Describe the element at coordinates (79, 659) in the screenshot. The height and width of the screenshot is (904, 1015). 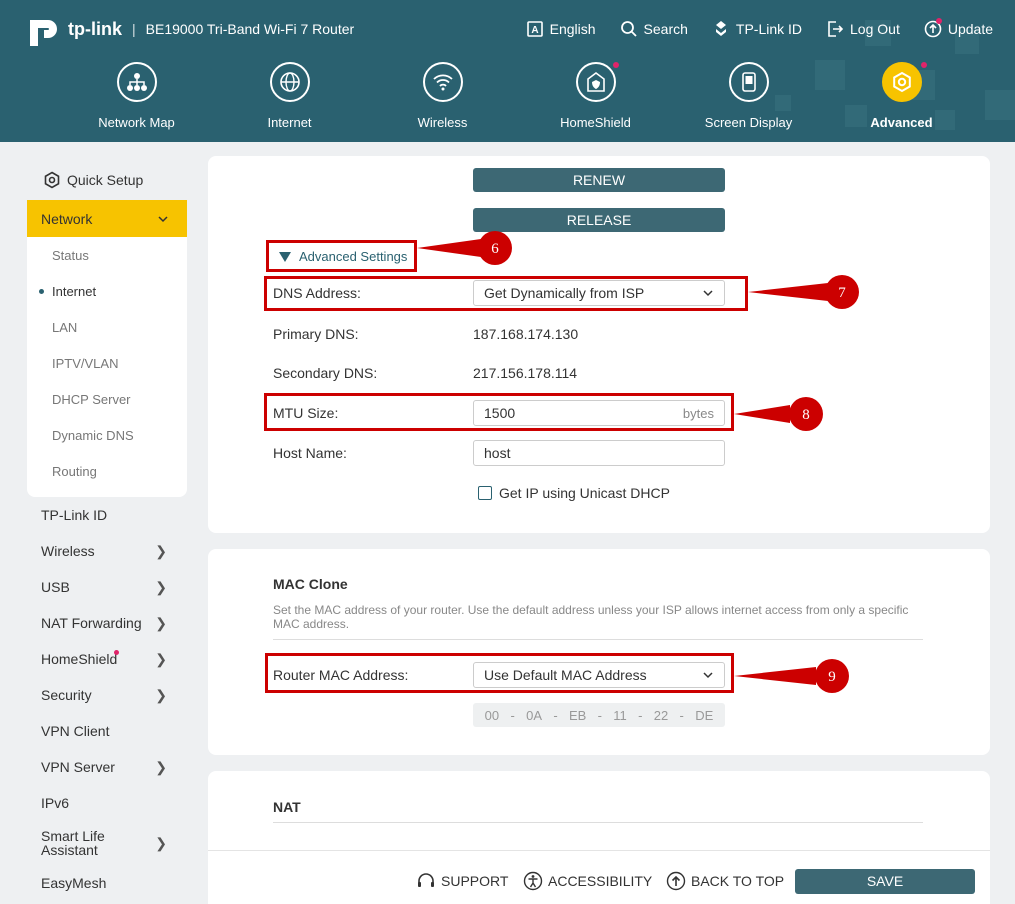
I see `menu-label: HomeShield` at that location.